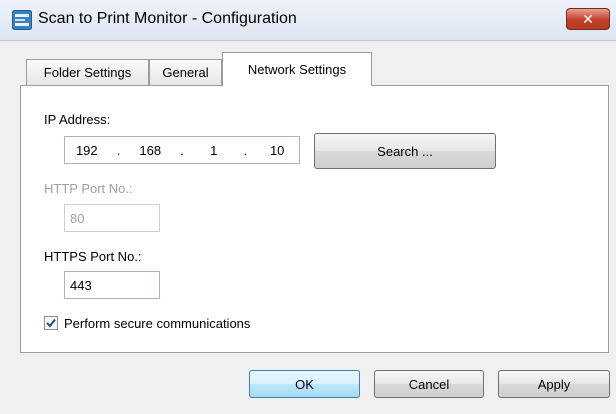 The height and width of the screenshot is (414, 616). I want to click on http-port-field: 80, so click(112, 218).